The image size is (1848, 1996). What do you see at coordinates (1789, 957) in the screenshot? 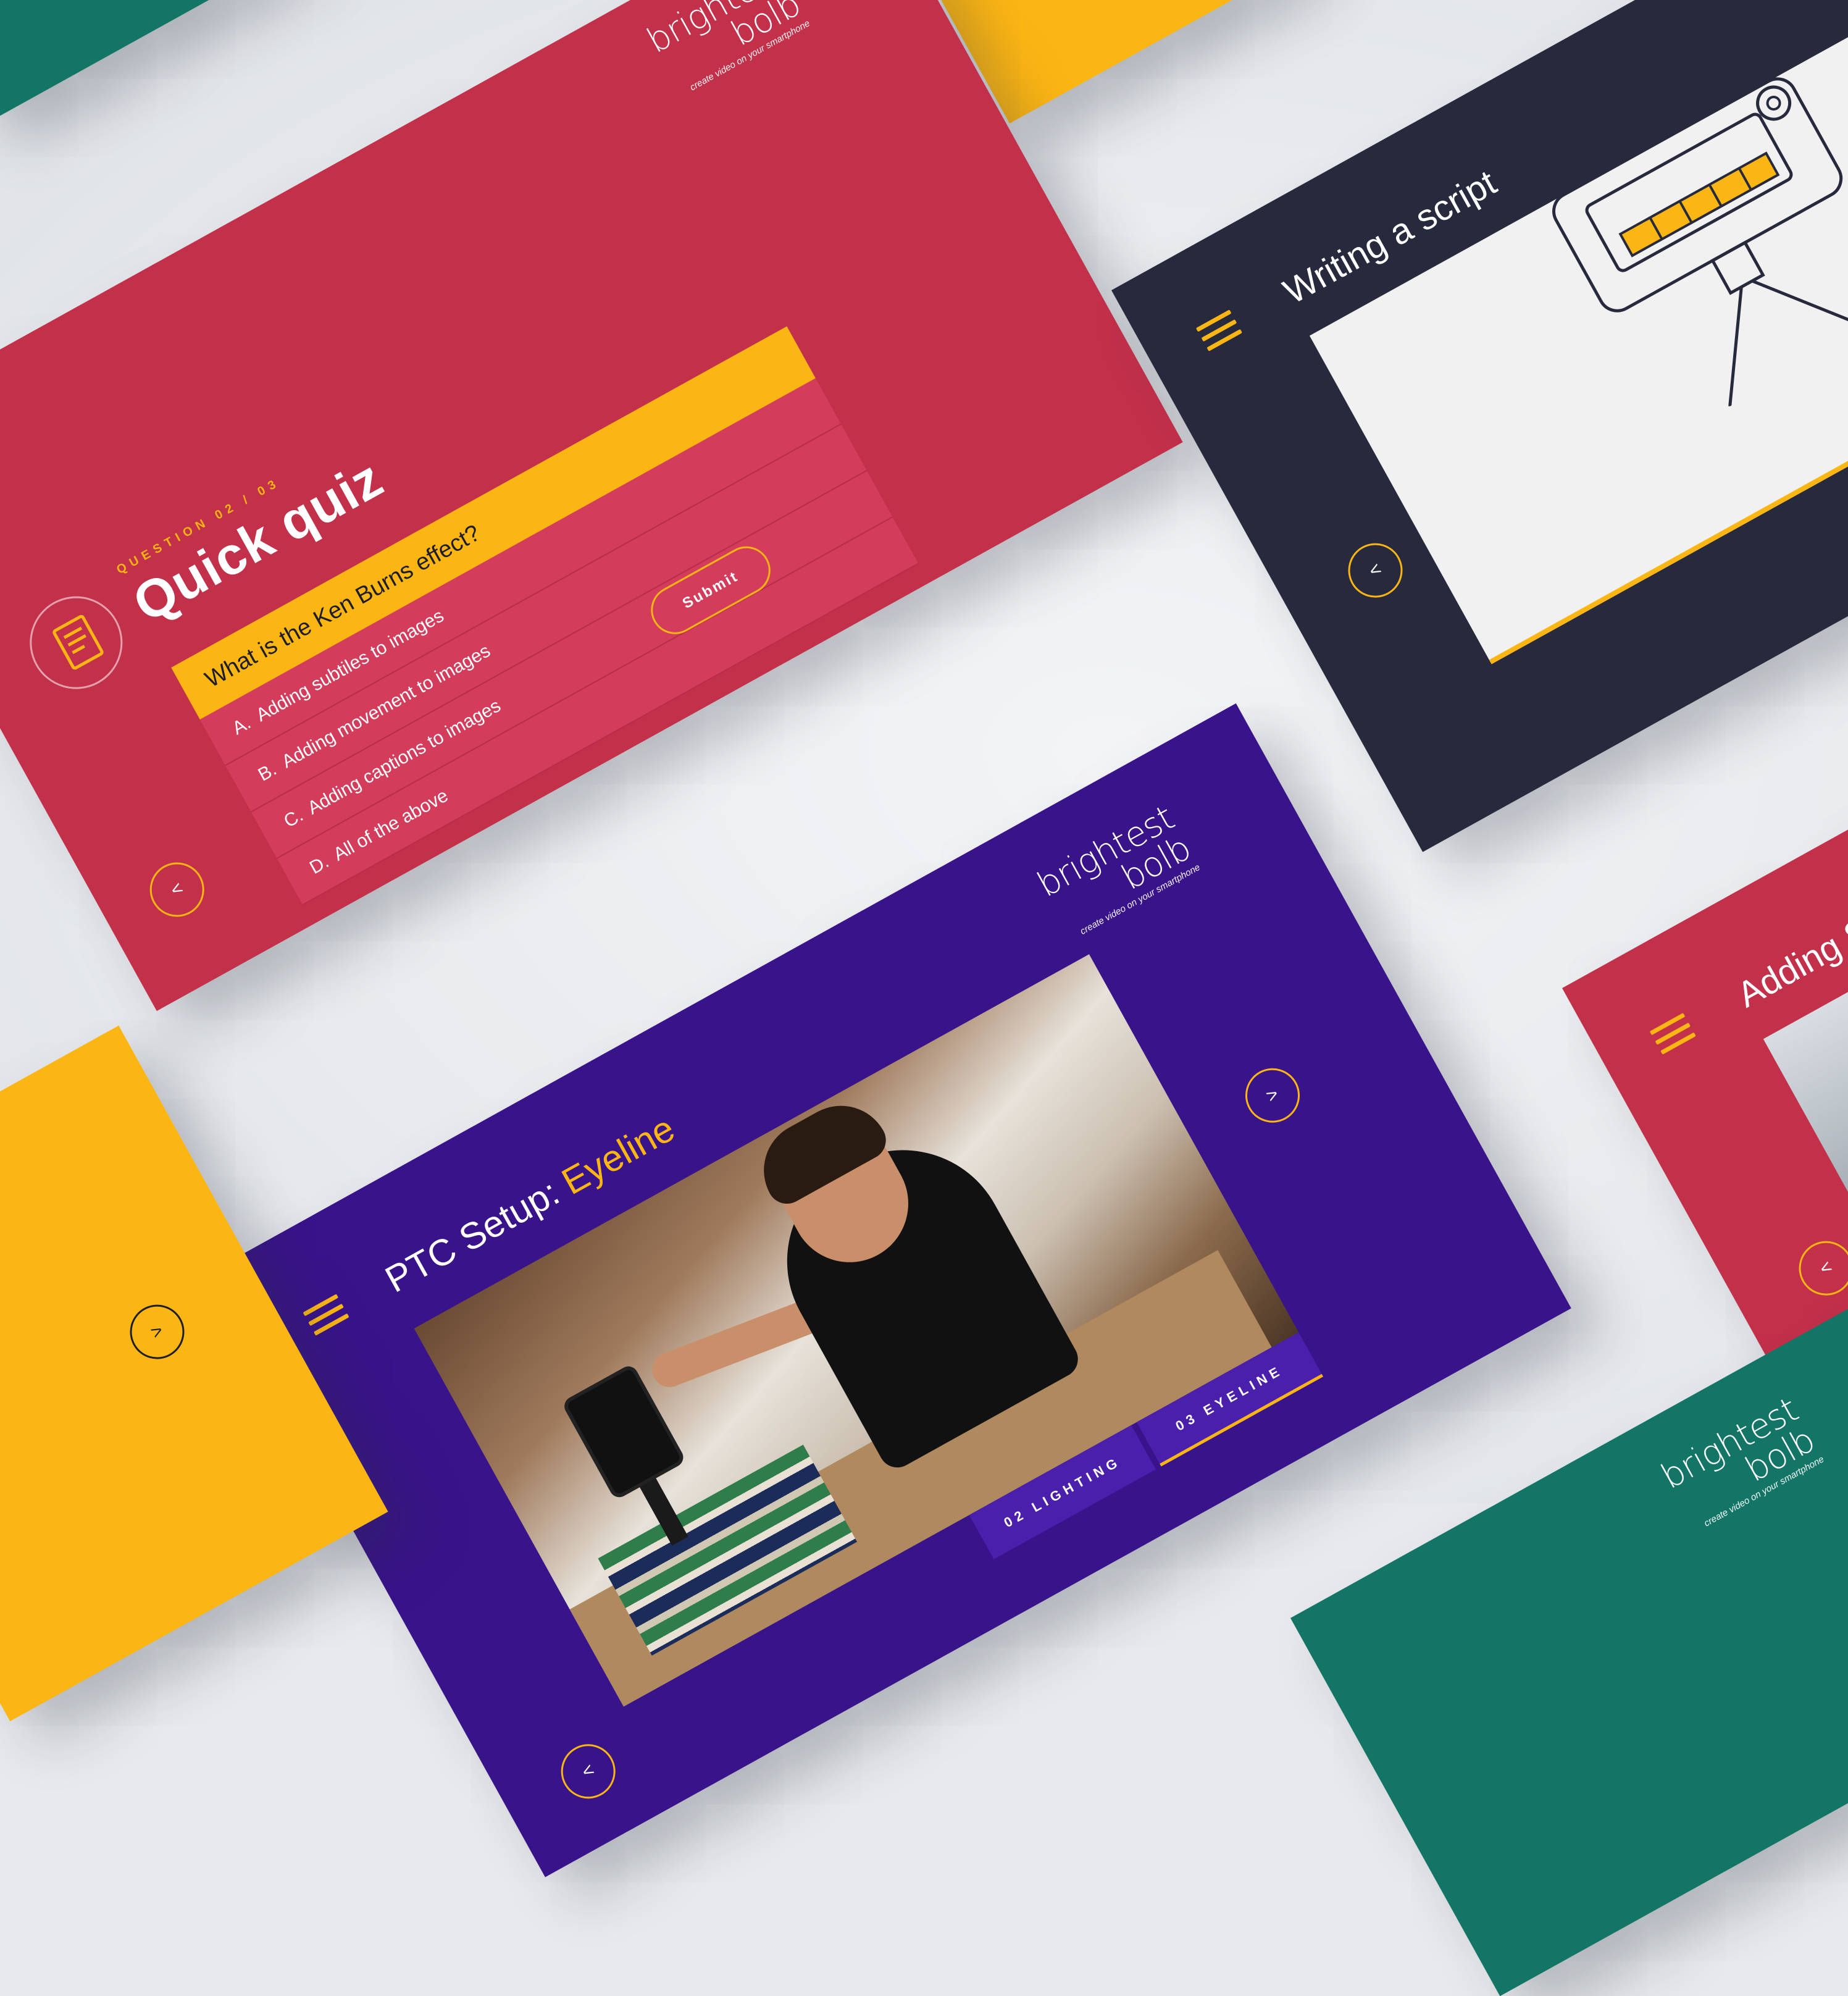
I see `page-title: Adding Su` at bounding box center [1789, 957].